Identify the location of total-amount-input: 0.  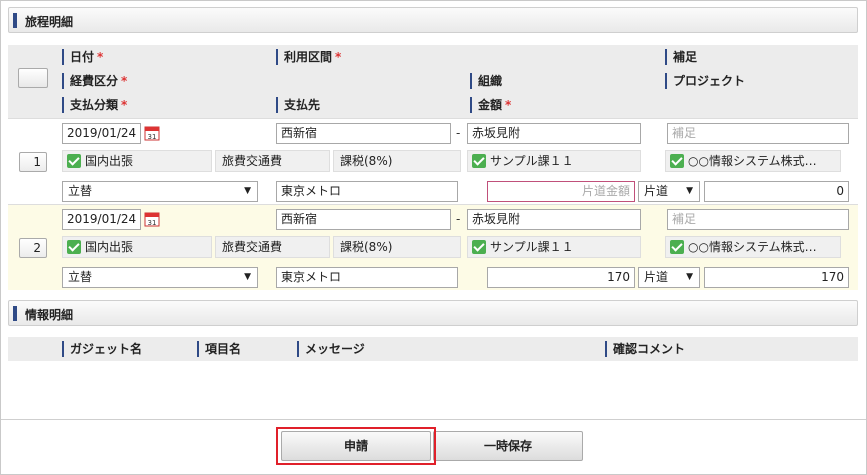
(776, 191).